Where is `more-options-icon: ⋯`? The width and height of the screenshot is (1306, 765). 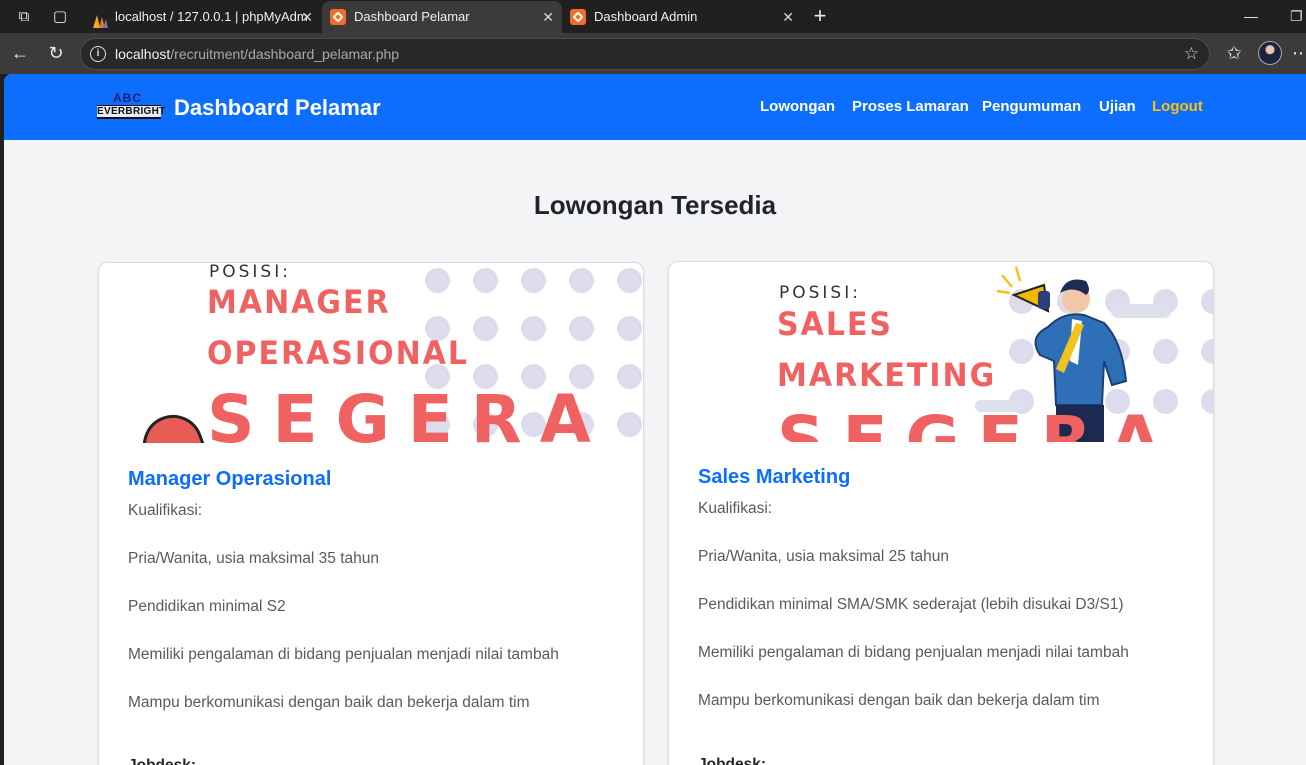
more-options-icon: ⋯ is located at coordinates (1299, 53).